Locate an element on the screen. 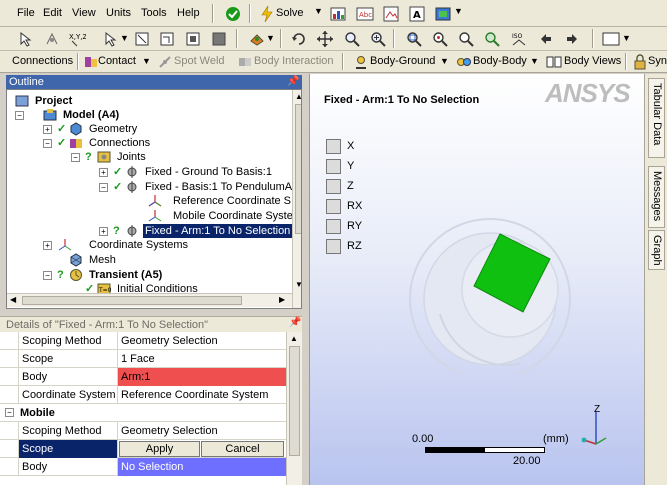 This screenshot has height=485, width=667. tab-graph: Graph is located at coordinates (656, 250).